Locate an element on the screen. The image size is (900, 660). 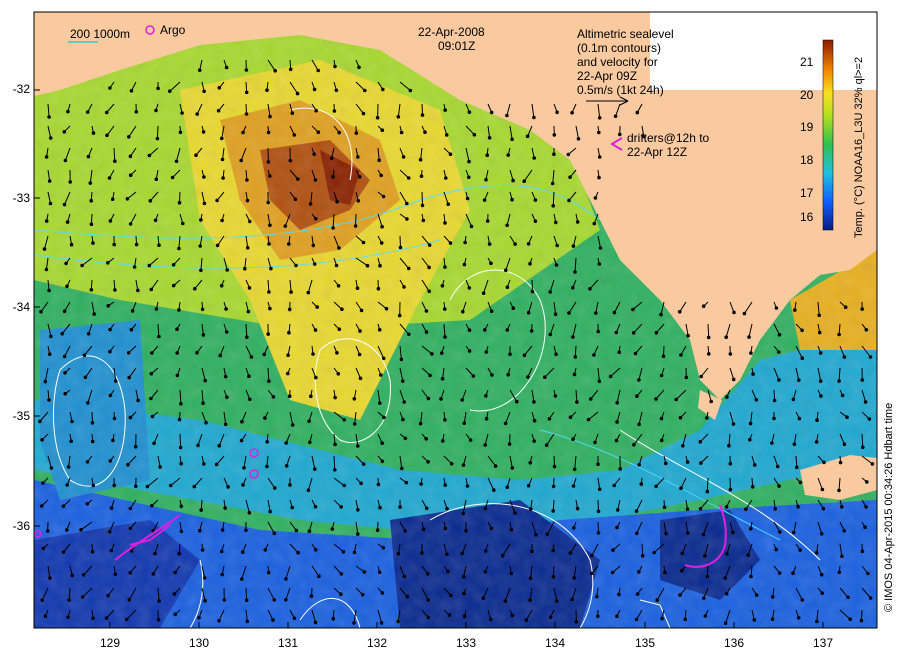
depth-legend-label: 200 1000m is located at coordinates (100, 34).